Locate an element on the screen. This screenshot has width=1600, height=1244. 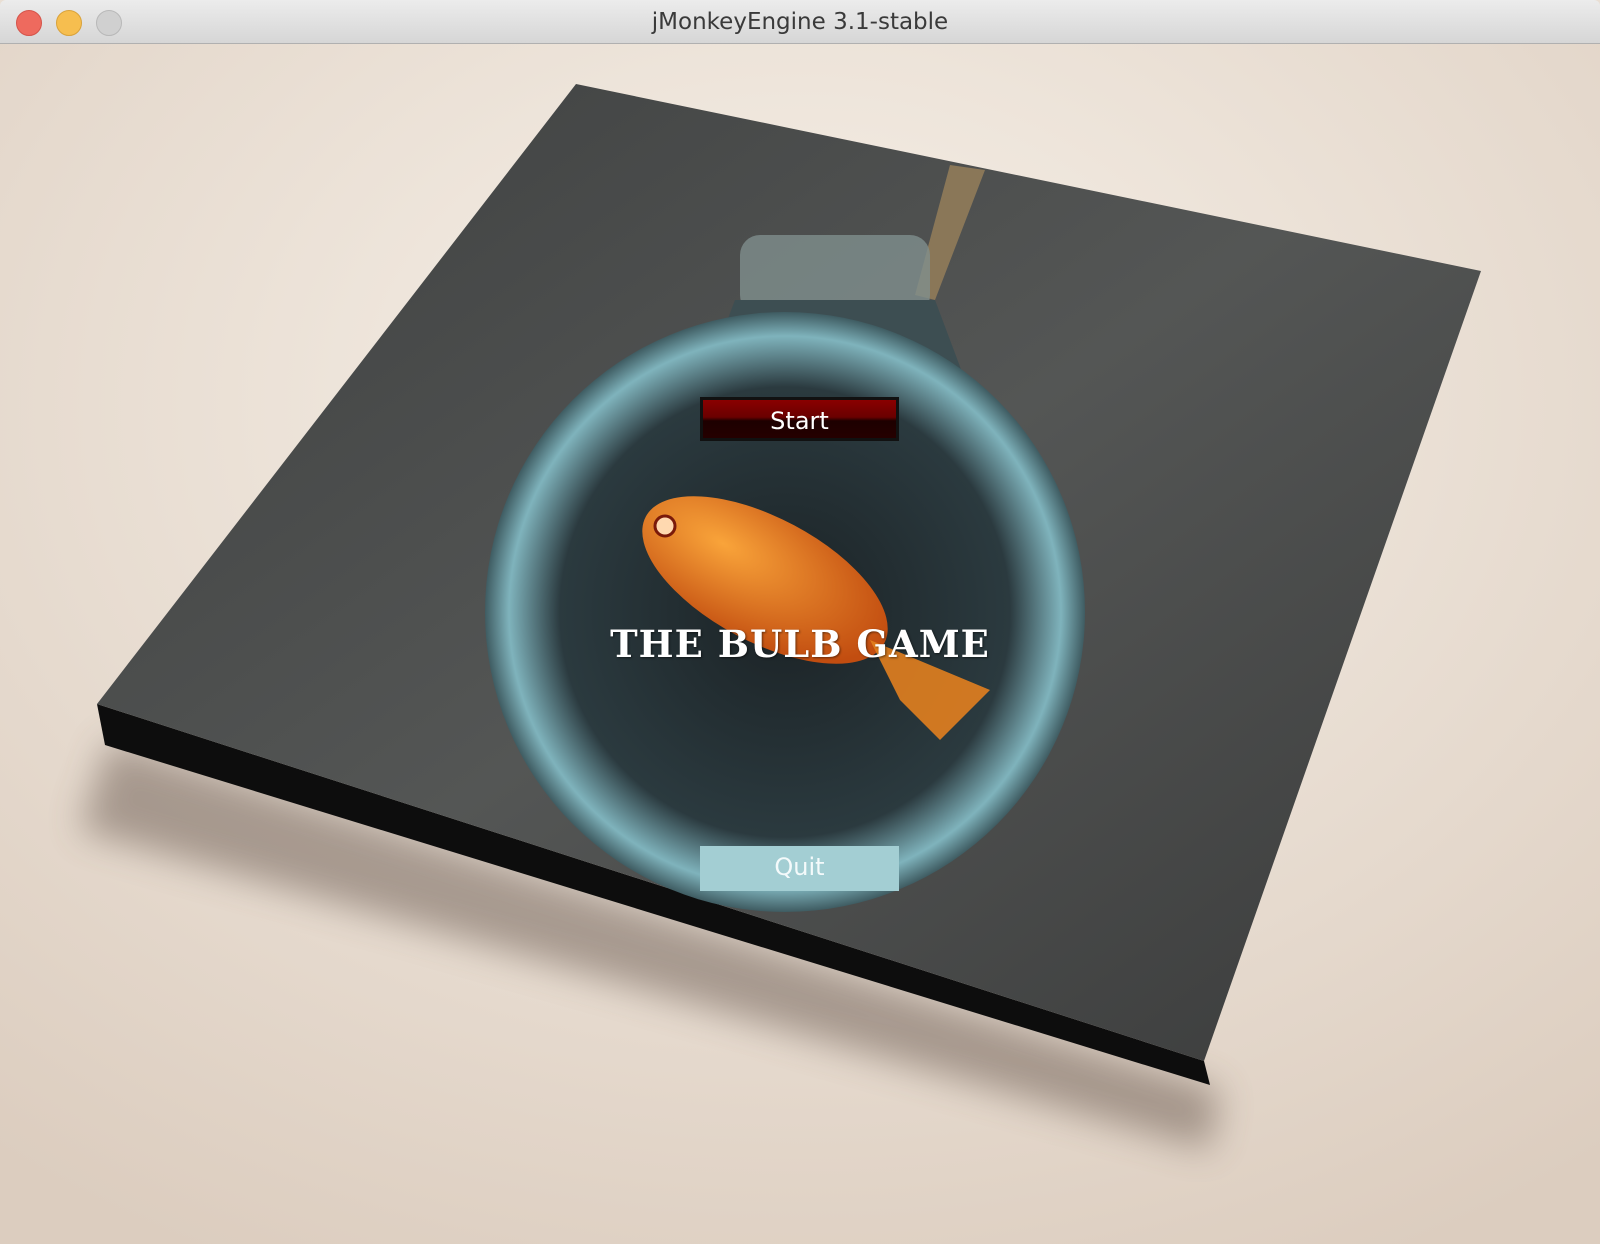
window-titlebar: jMonkeyEngine 3.1-stable is located at coordinates (800, 22).